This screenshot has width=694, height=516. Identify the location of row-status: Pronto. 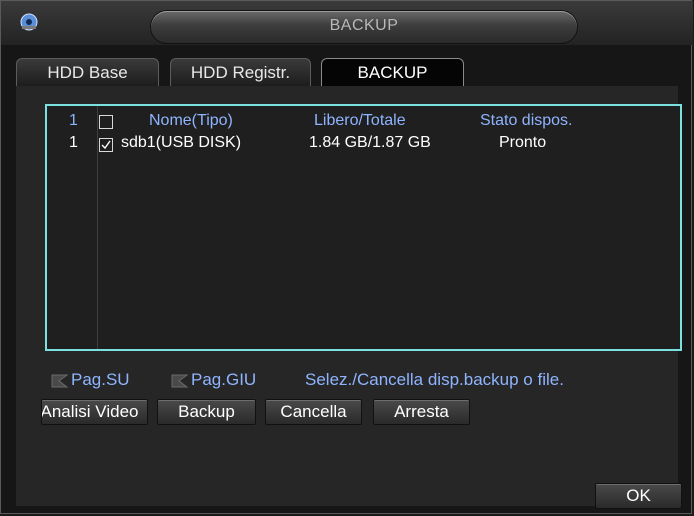
(523, 142).